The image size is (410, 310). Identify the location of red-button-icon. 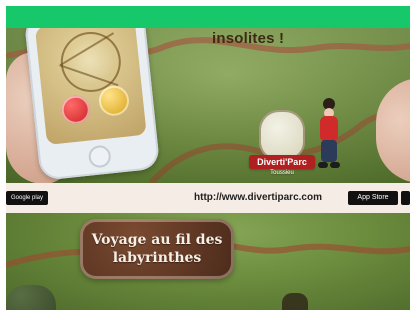
(76, 110).